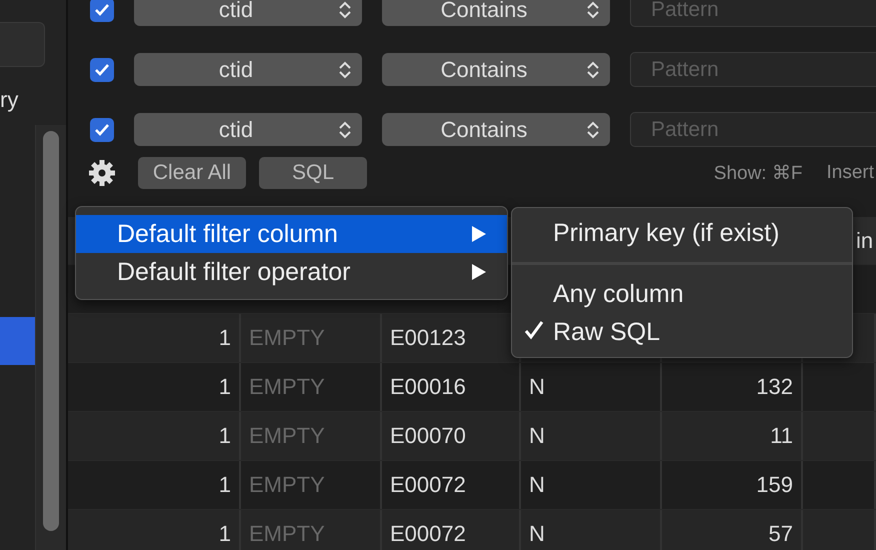 The width and height of the screenshot is (876, 550). What do you see at coordinates (682, 233) in the screenshot?
I see `menu-item: Primary key (if exist)` at bounding box center [682, 233].